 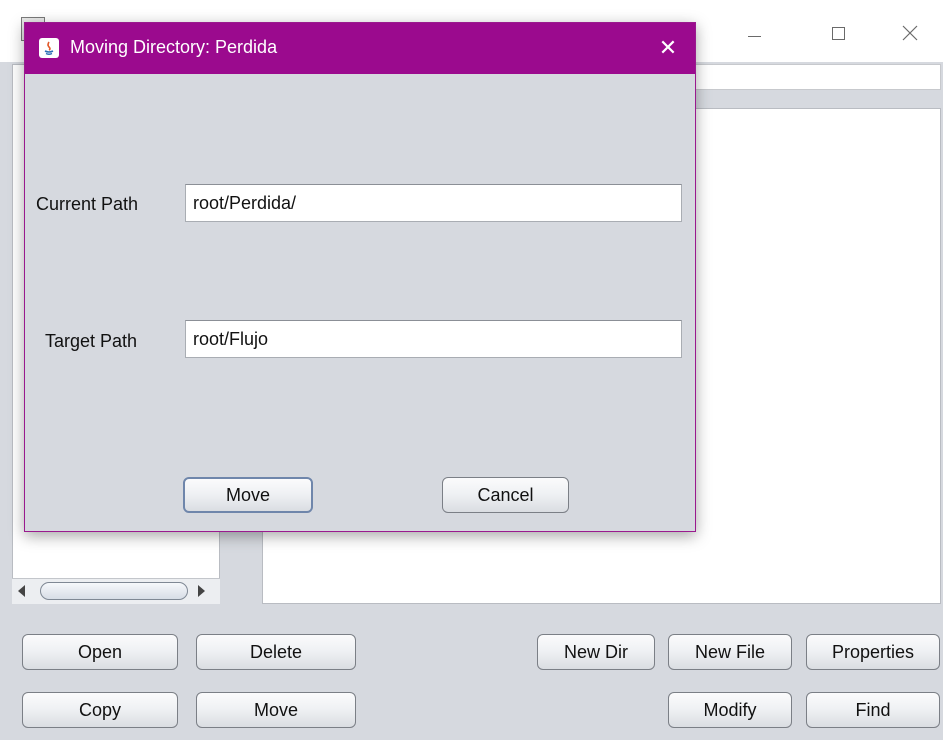 What do you see at coordinates (873, 710) in the screenshot?
I see `find-button: Find` at bounding box center [873, 710].